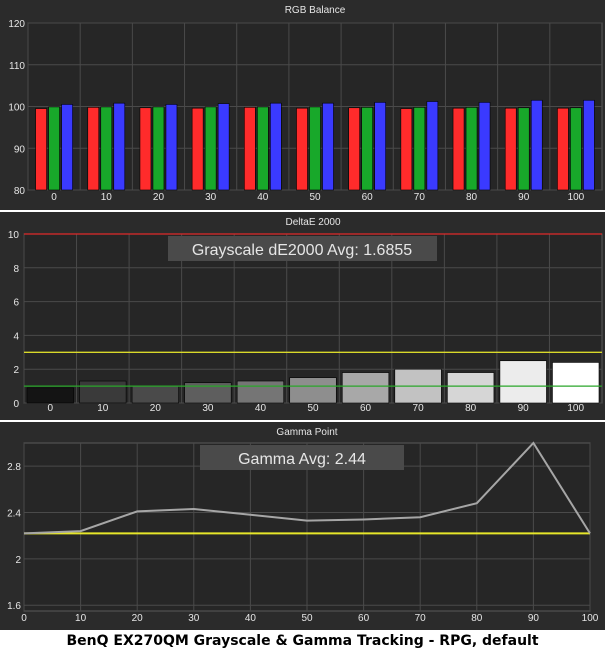 The width and height of the screenshot is (605, 652). What do you see at coordinates (16, 269) in the screenshot?
I see `y-tick-label: 8` at bounding box center [16, 269].